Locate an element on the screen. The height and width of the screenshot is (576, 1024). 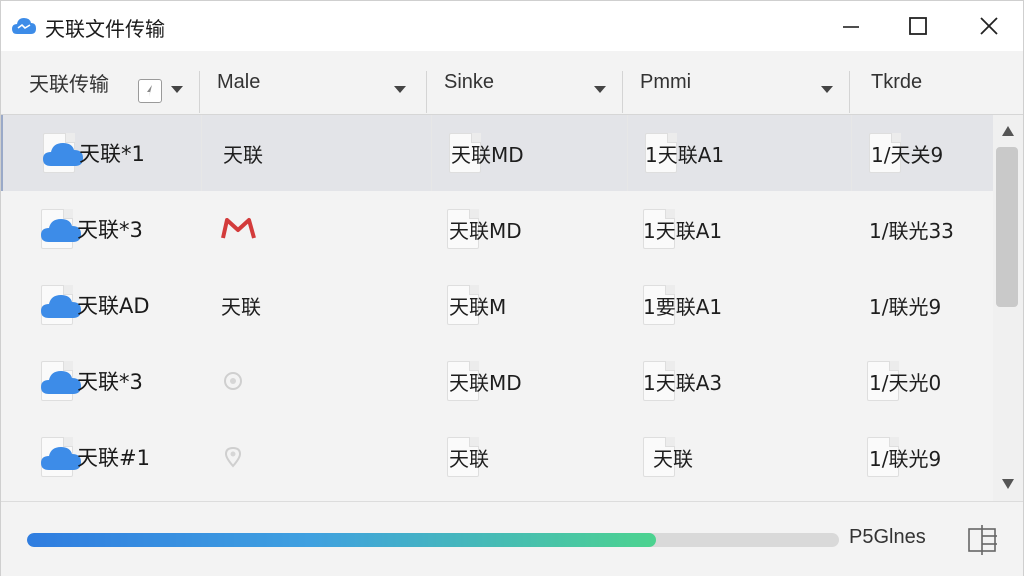
minimize-button is located at coordinates (851, 26).